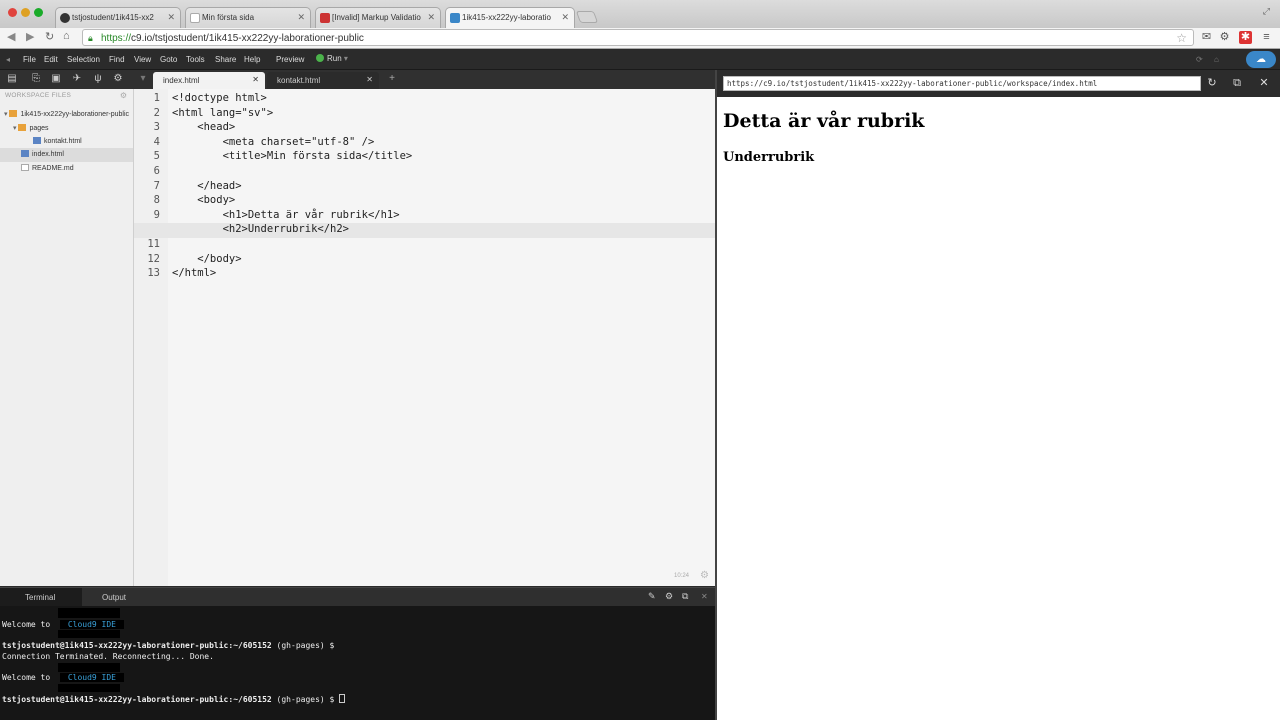 This screenshot has height=720, width=1280. I want to click on toggle-tree-icon: ▤, so click(12, 79).